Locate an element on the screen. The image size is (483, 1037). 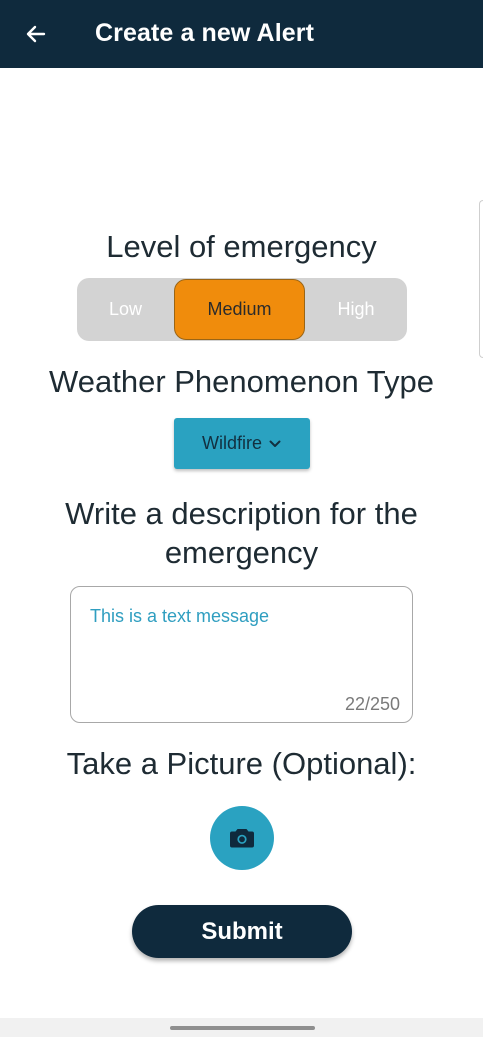
app-bar: Create a new Alert is located at coordinates (241, 34).